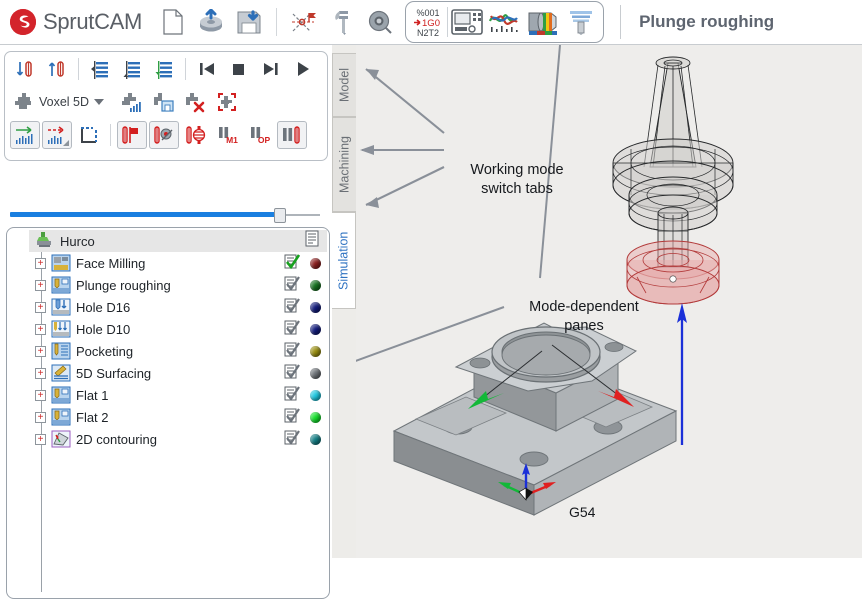  What do you see at coordinates (467, 22) in the screenshot?
I see `machine-control-icon` at bounding box center [467, 22].